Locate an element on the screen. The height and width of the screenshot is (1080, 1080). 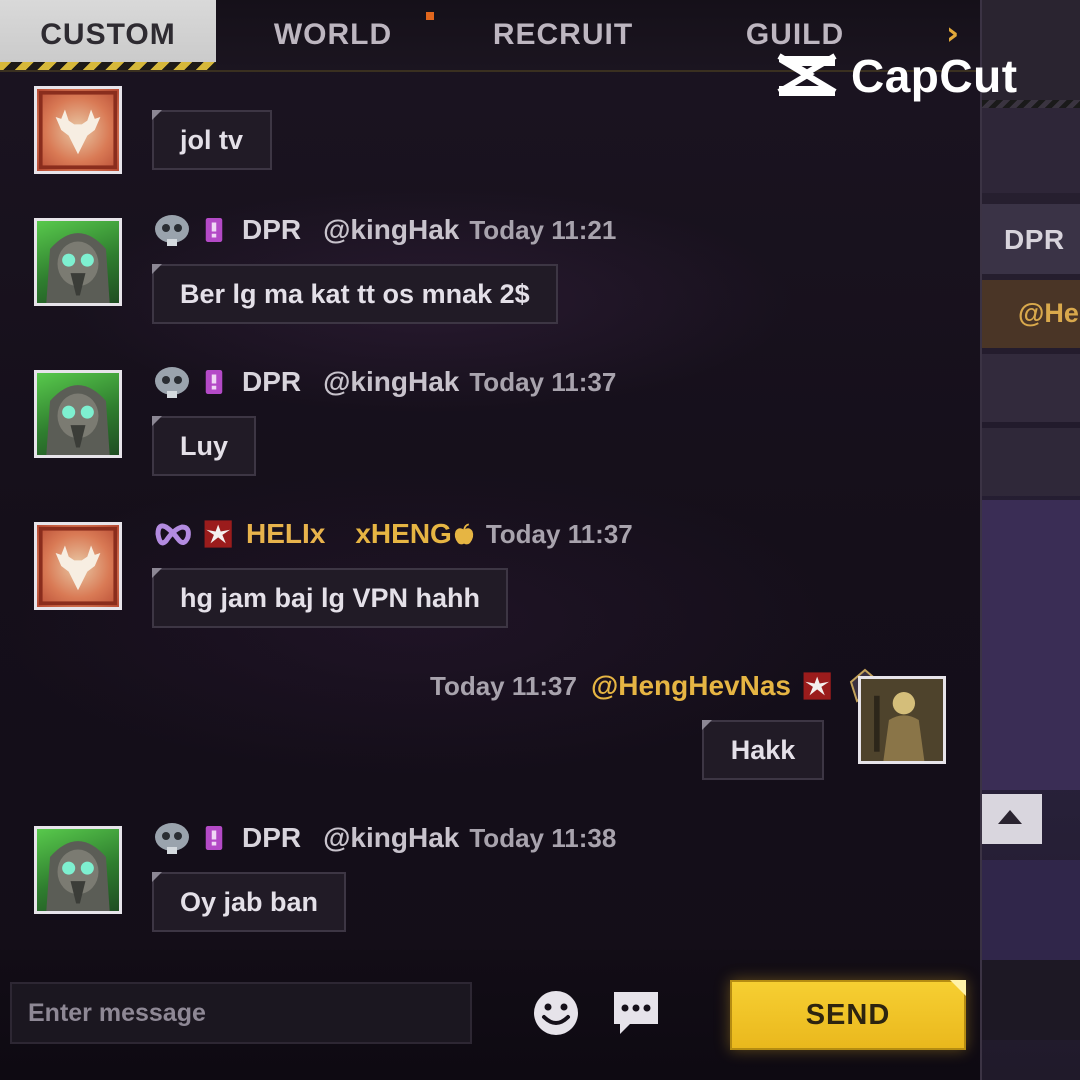
send-button: SEND is located at coordinates (848, 1015).